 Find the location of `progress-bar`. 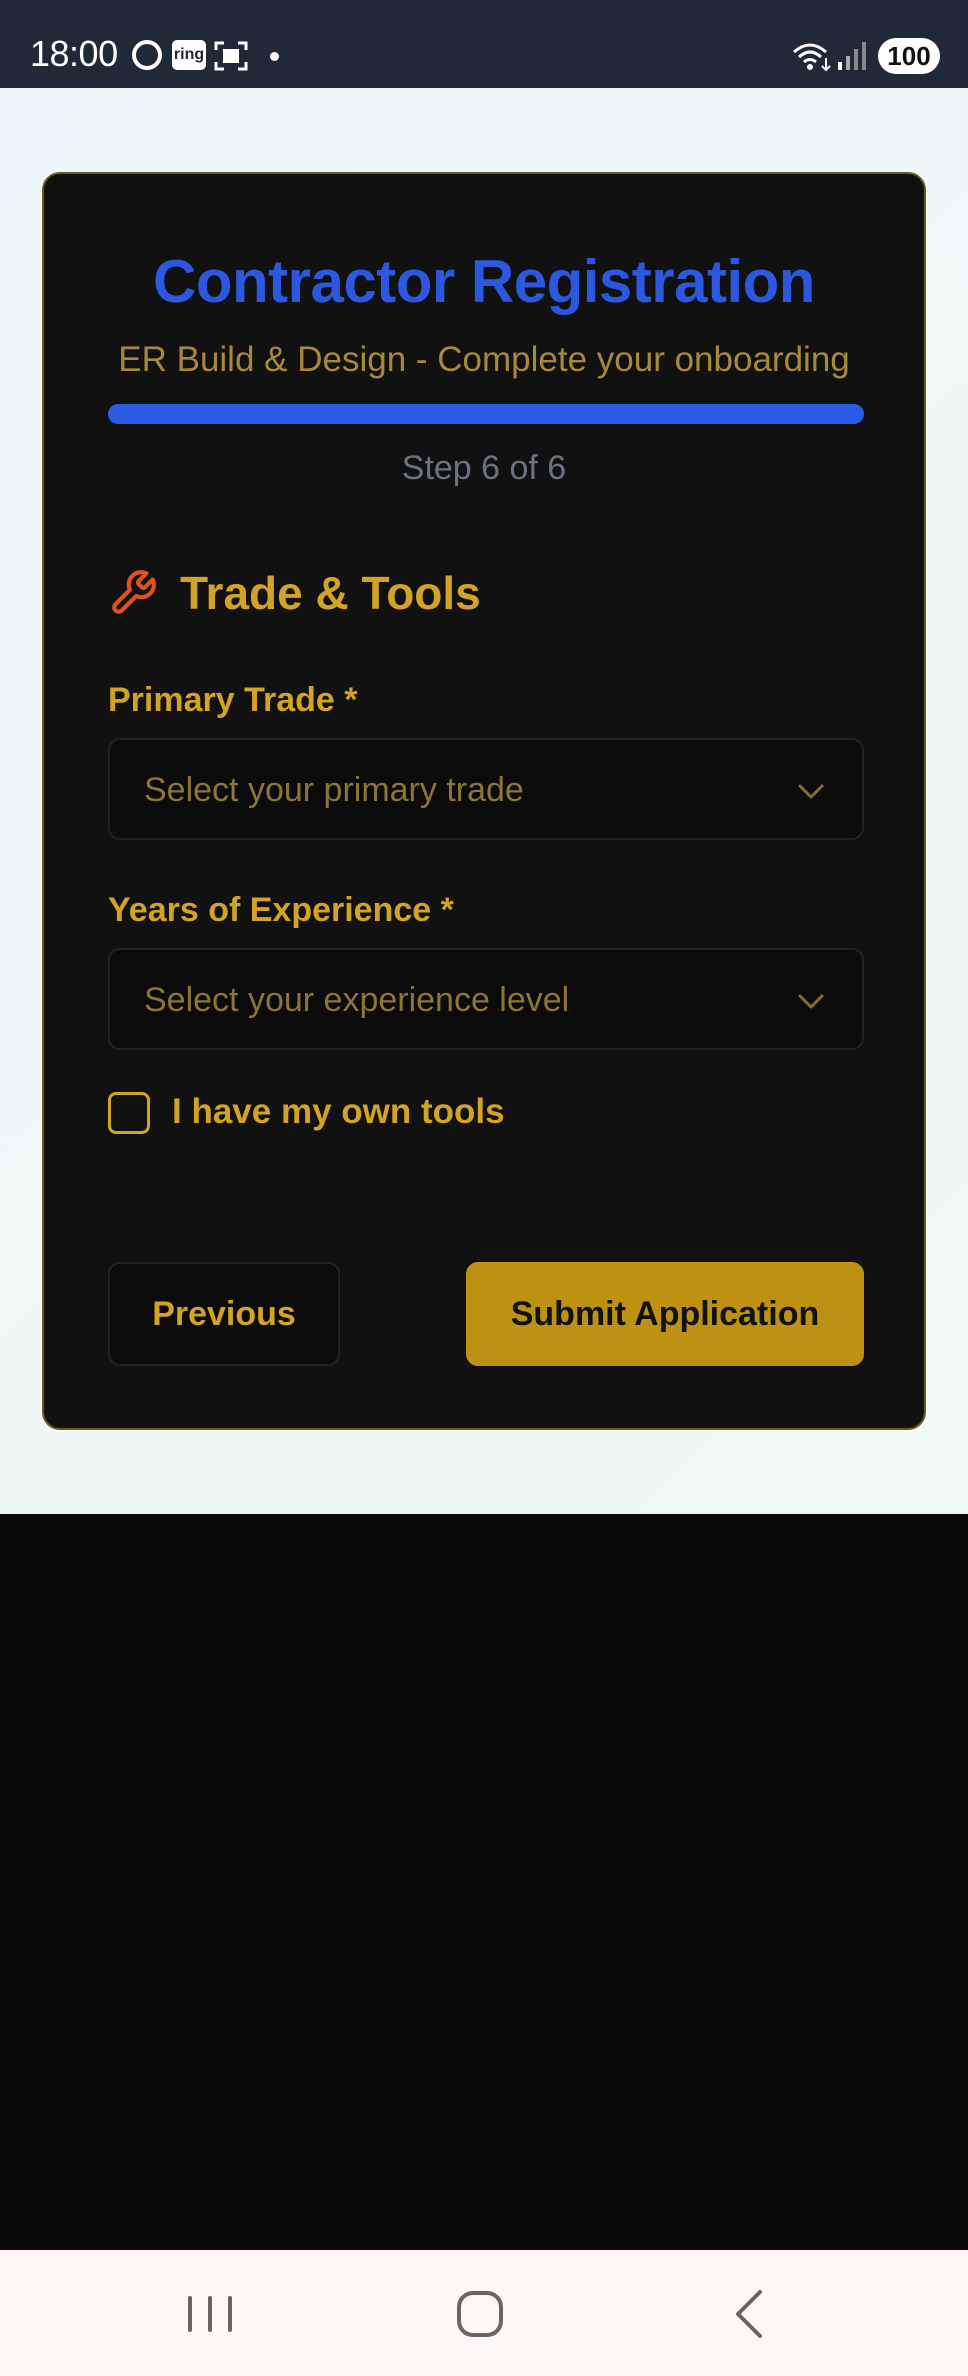

progress-bar is located at coordinates (486, 414).